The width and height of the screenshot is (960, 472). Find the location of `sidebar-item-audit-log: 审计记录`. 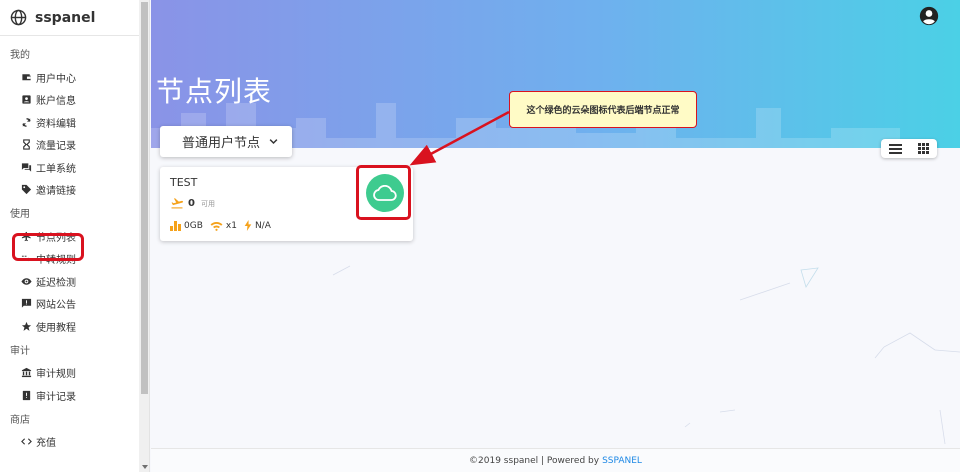

sidebar-item-audit-log: 审计记录 is located at coordinates (74, 395).